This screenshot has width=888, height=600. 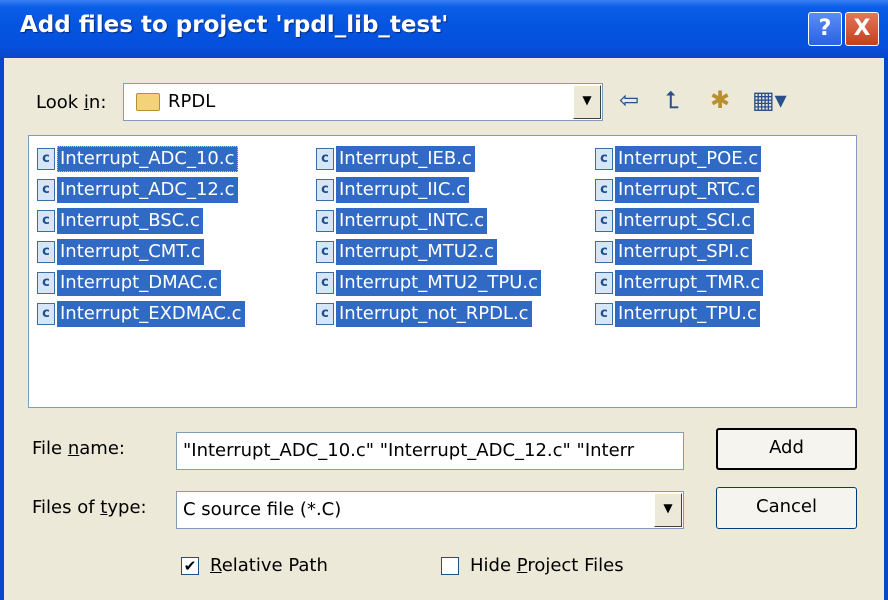 What do you see at coordinates (147, 190) in the screenshot?
I see `file-name: Interrupt_ADC_12.c` at bounding box center [147, 190].